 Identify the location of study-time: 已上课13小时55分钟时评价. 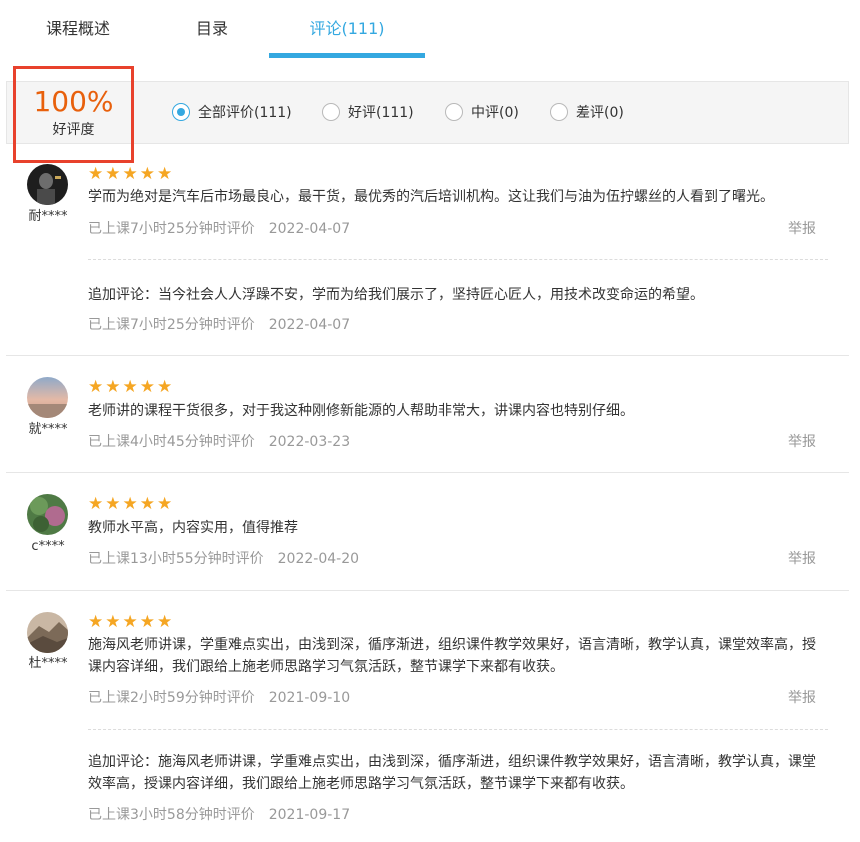
(176, 559).